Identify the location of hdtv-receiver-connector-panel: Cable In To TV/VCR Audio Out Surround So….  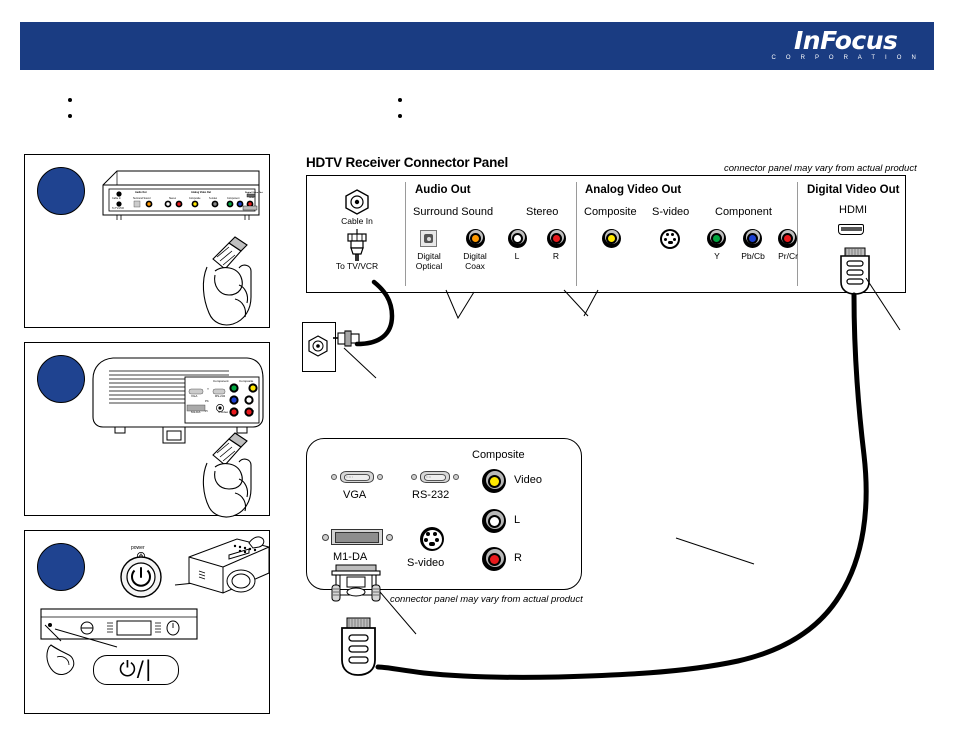
(606, 234).